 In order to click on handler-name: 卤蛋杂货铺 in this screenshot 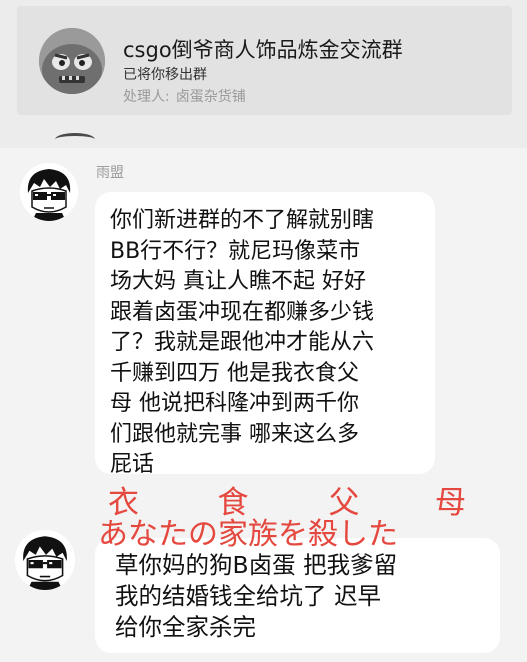, I will do `click(210, 97)`.